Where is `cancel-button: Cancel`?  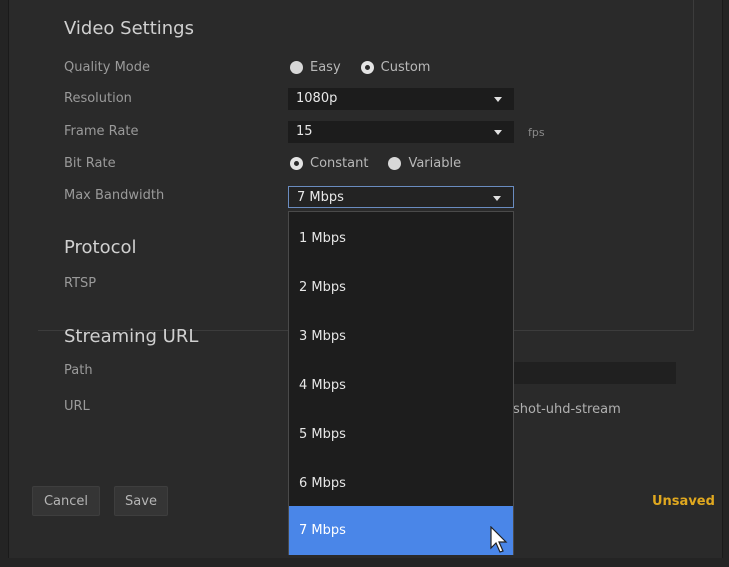 cancel-button: Cancel is located at coordinates (66, 501).